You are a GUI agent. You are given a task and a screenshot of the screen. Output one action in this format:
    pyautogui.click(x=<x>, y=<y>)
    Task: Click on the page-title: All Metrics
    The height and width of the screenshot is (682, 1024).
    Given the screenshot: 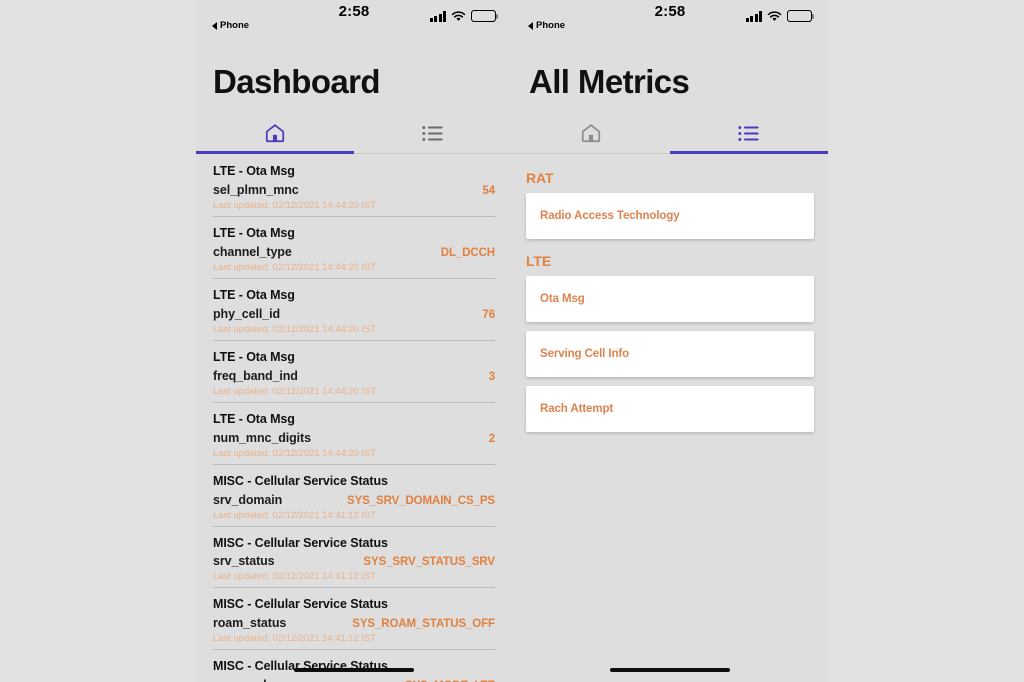 What is the action you would take?
    pyautogui.click(x=609, y=81)
    